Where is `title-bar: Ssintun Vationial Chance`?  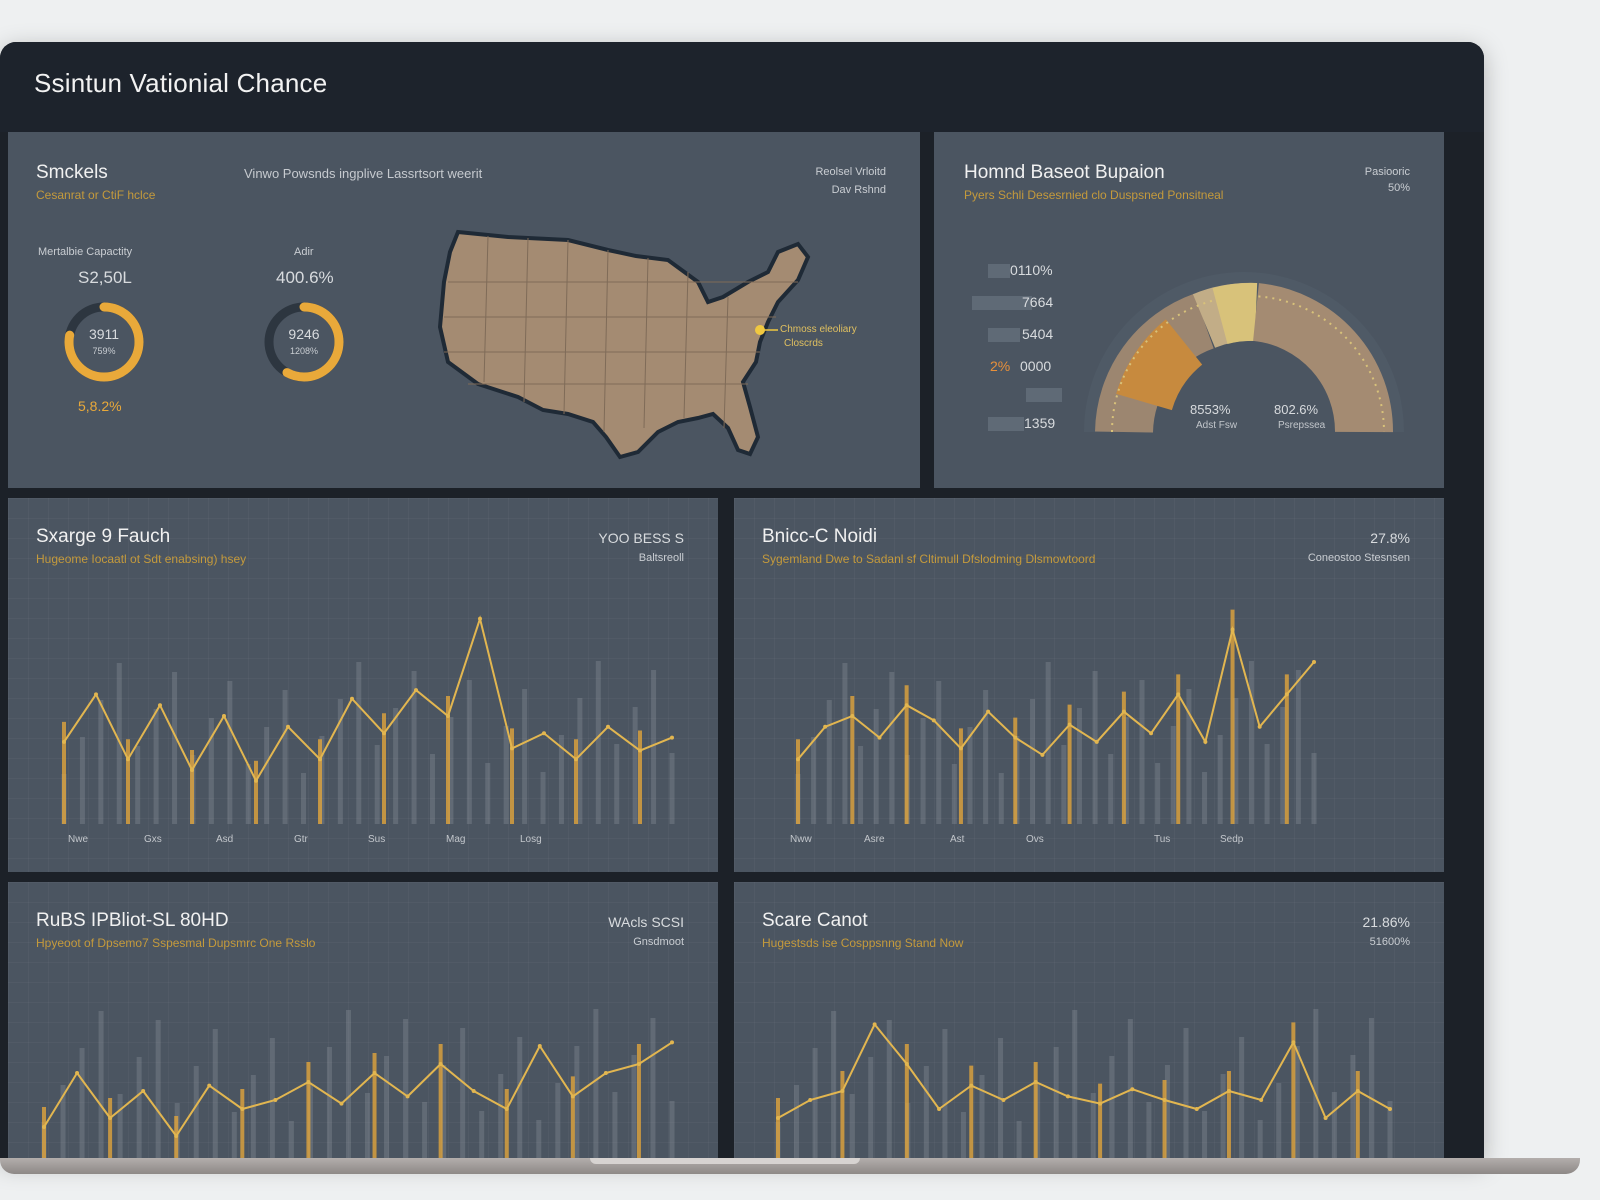
title-bar: Ssintun Vationial Chance is located at coordinates (742, 87).